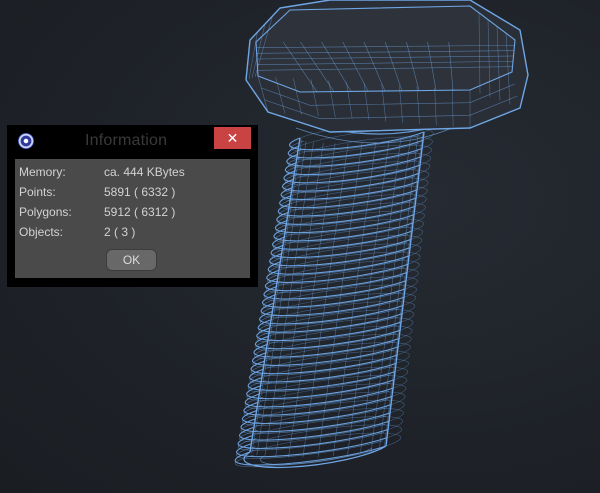 The height and width of the screenshot is (493, 600). What do you see at coordinates (131, 260) in the screenshot?
I see `ok-button: OK` at bounding box center [131, 260].